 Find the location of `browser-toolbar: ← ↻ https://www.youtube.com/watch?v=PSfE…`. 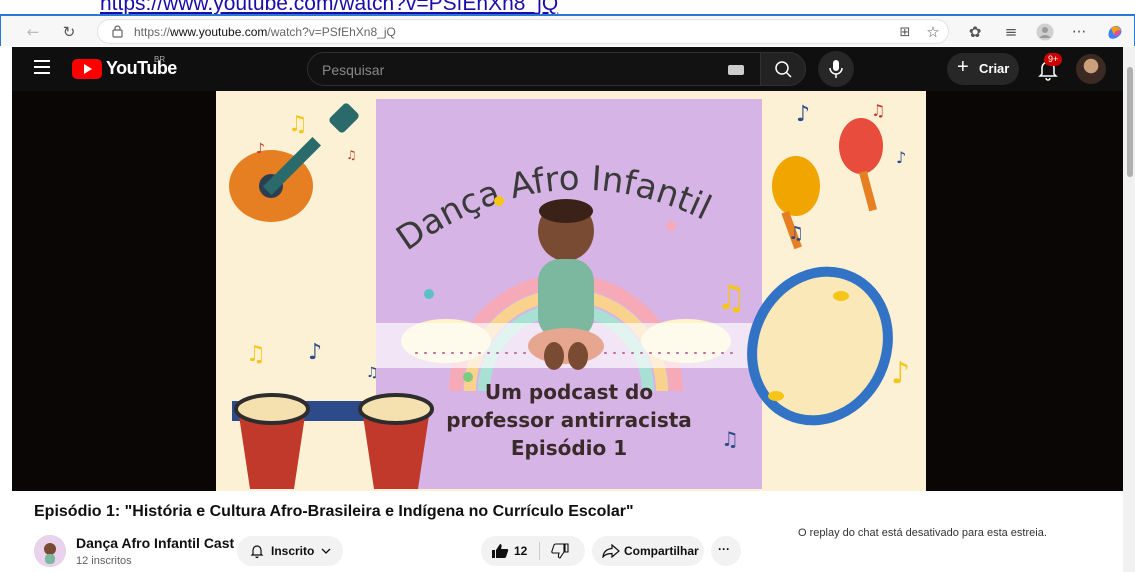

browser-toolbar: ← ↻ https://www.youtube.com/watch?v=PSfE… is located at coordinates (567, 30).